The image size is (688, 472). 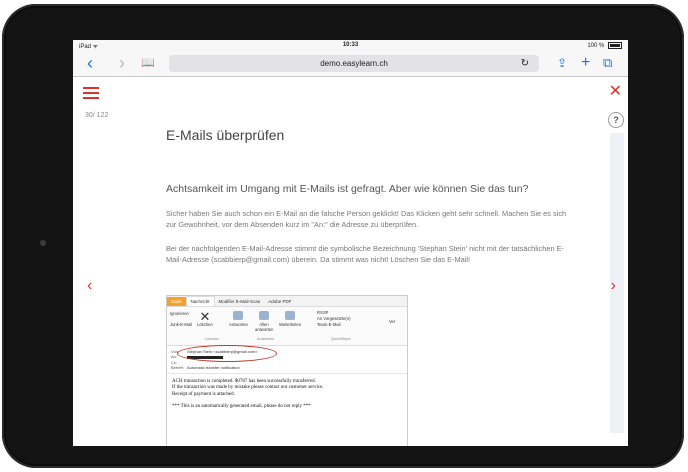 I want to click on quickstep-team: Team-E-Mail, so click(x=329, y=324).